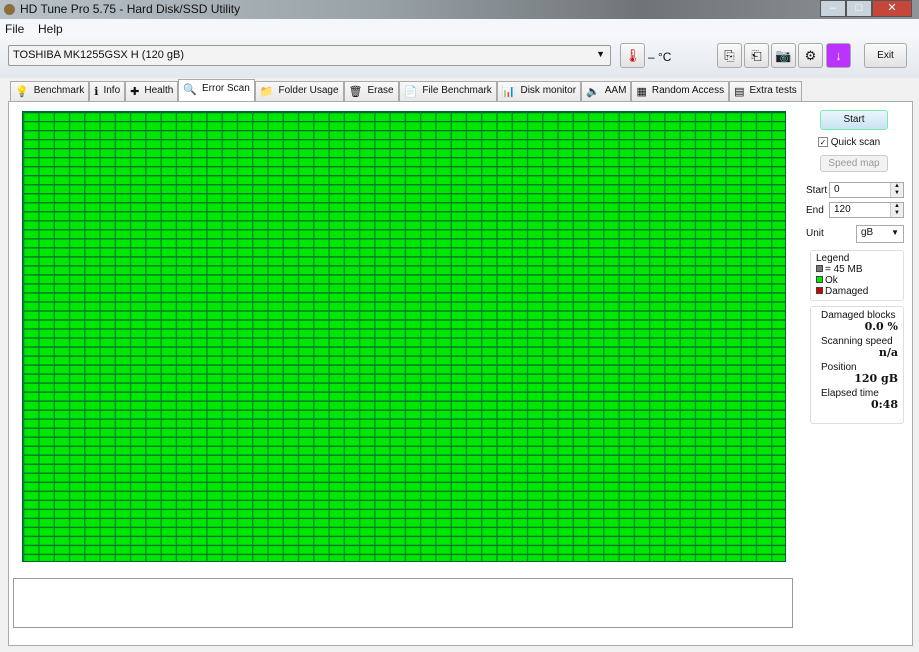  Describe the element at coordinates (867, 232) in the screenshot. I see `unit-value: gB` at that location.